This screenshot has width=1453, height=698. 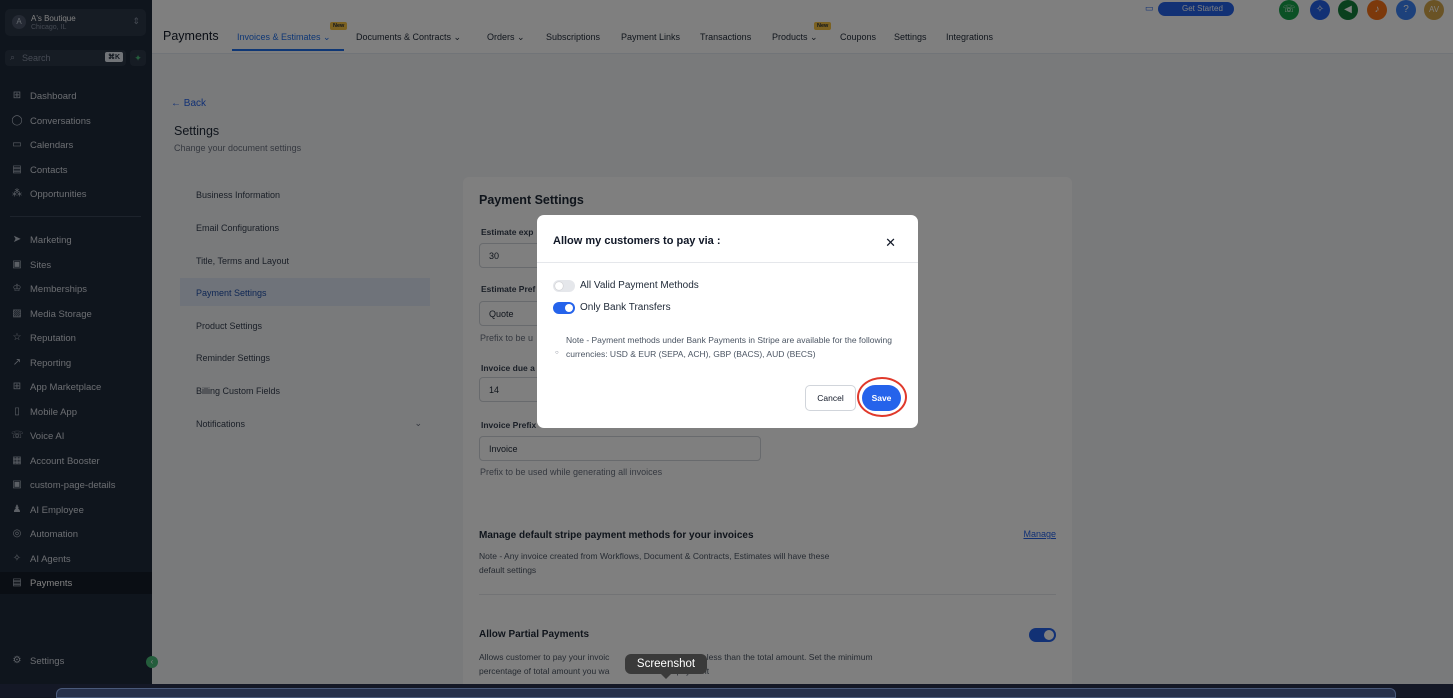 What do you see at coordinates (564, 286) in the screenshot?
I see `toggle-all-valid-methods` at bounding box center [564, 286].